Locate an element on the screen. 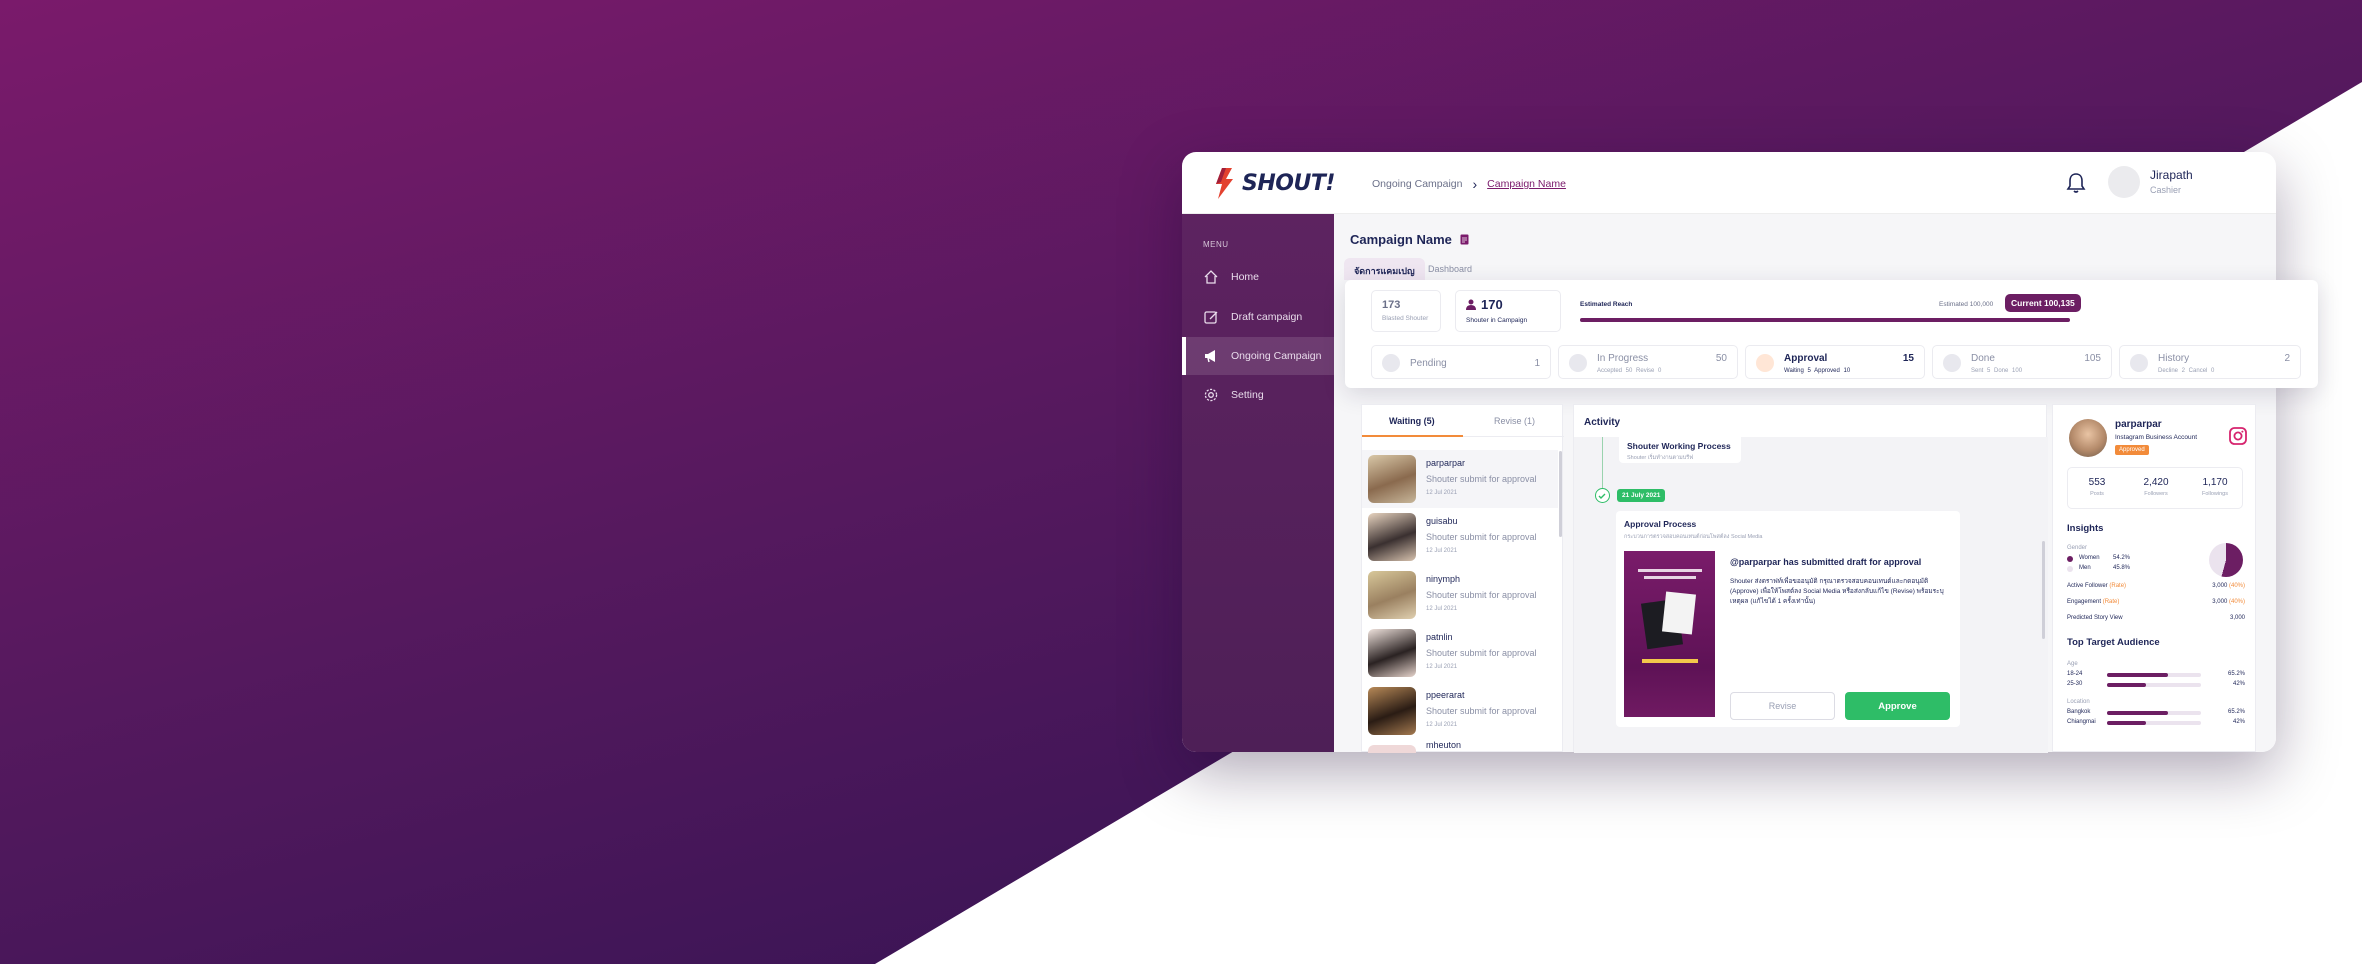  stat-followers: 2,420 Followers is located at coordinates (2156, 487).